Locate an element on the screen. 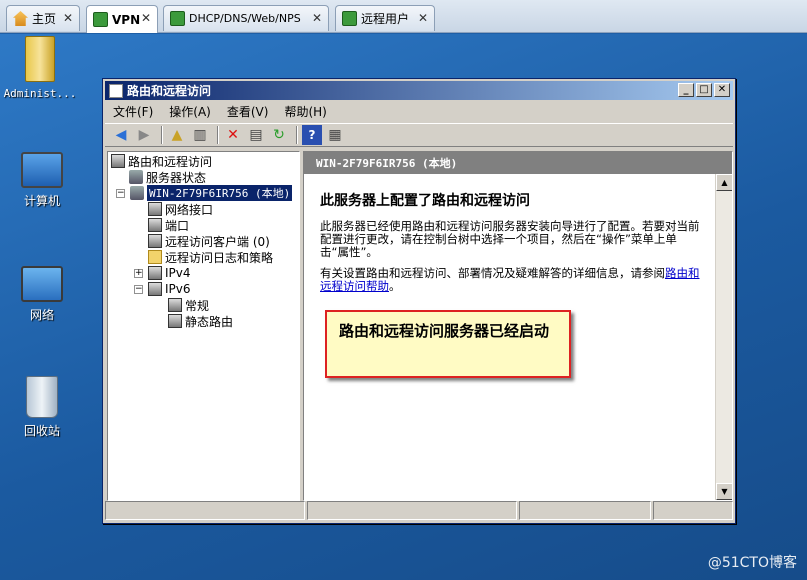  show-hide-tree-icon: ▥ is located at coordinates (200, 135).